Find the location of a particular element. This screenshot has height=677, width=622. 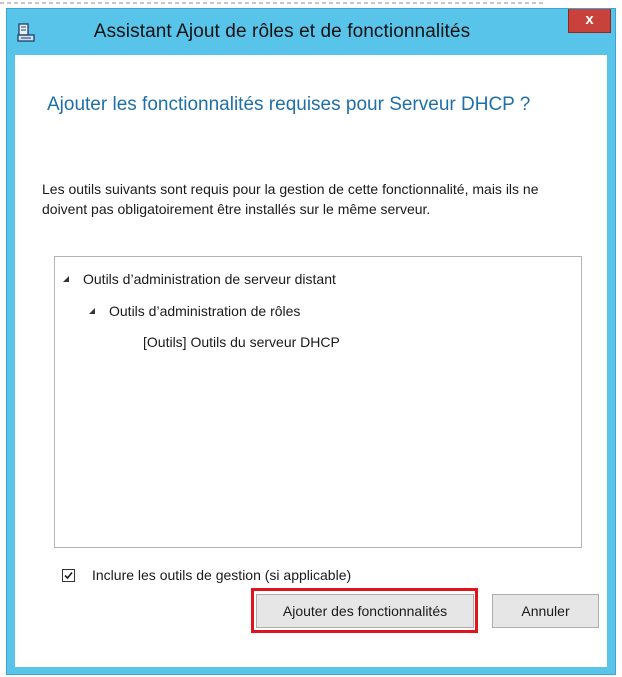

close-button: x is located at coordinates (589, 21).